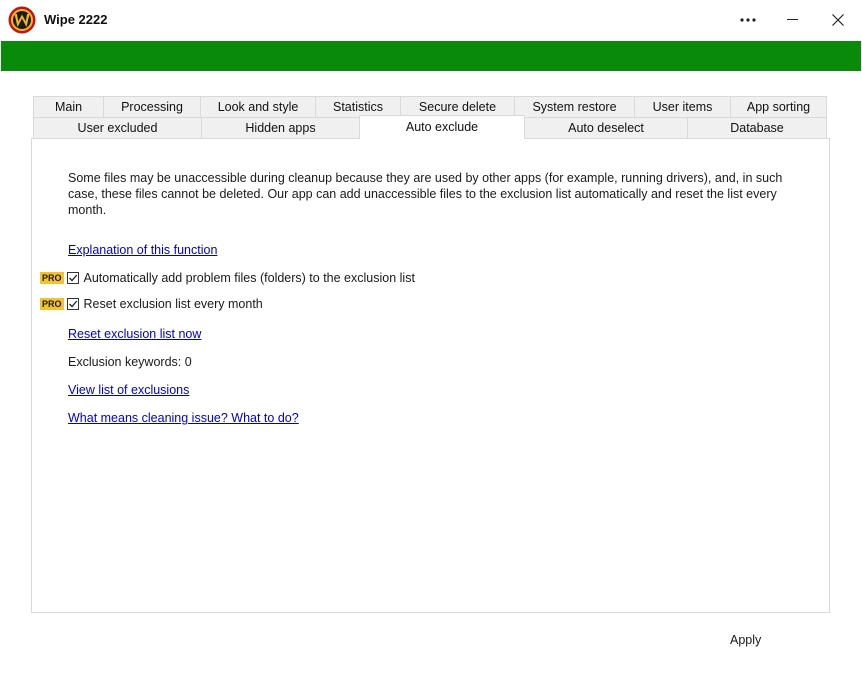  I want to click on apply-button: Apply, so click(745, 640).